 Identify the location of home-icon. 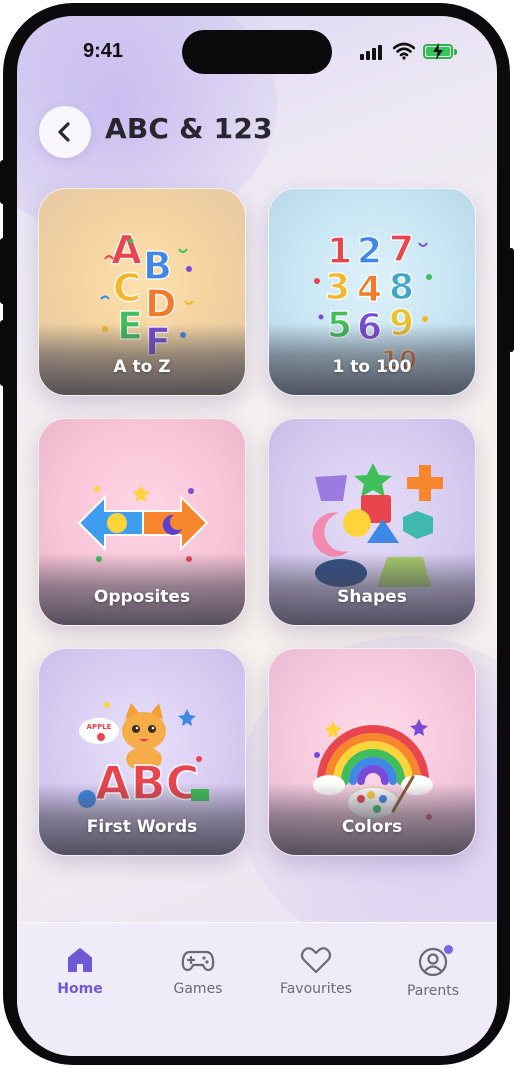
(80, 960).